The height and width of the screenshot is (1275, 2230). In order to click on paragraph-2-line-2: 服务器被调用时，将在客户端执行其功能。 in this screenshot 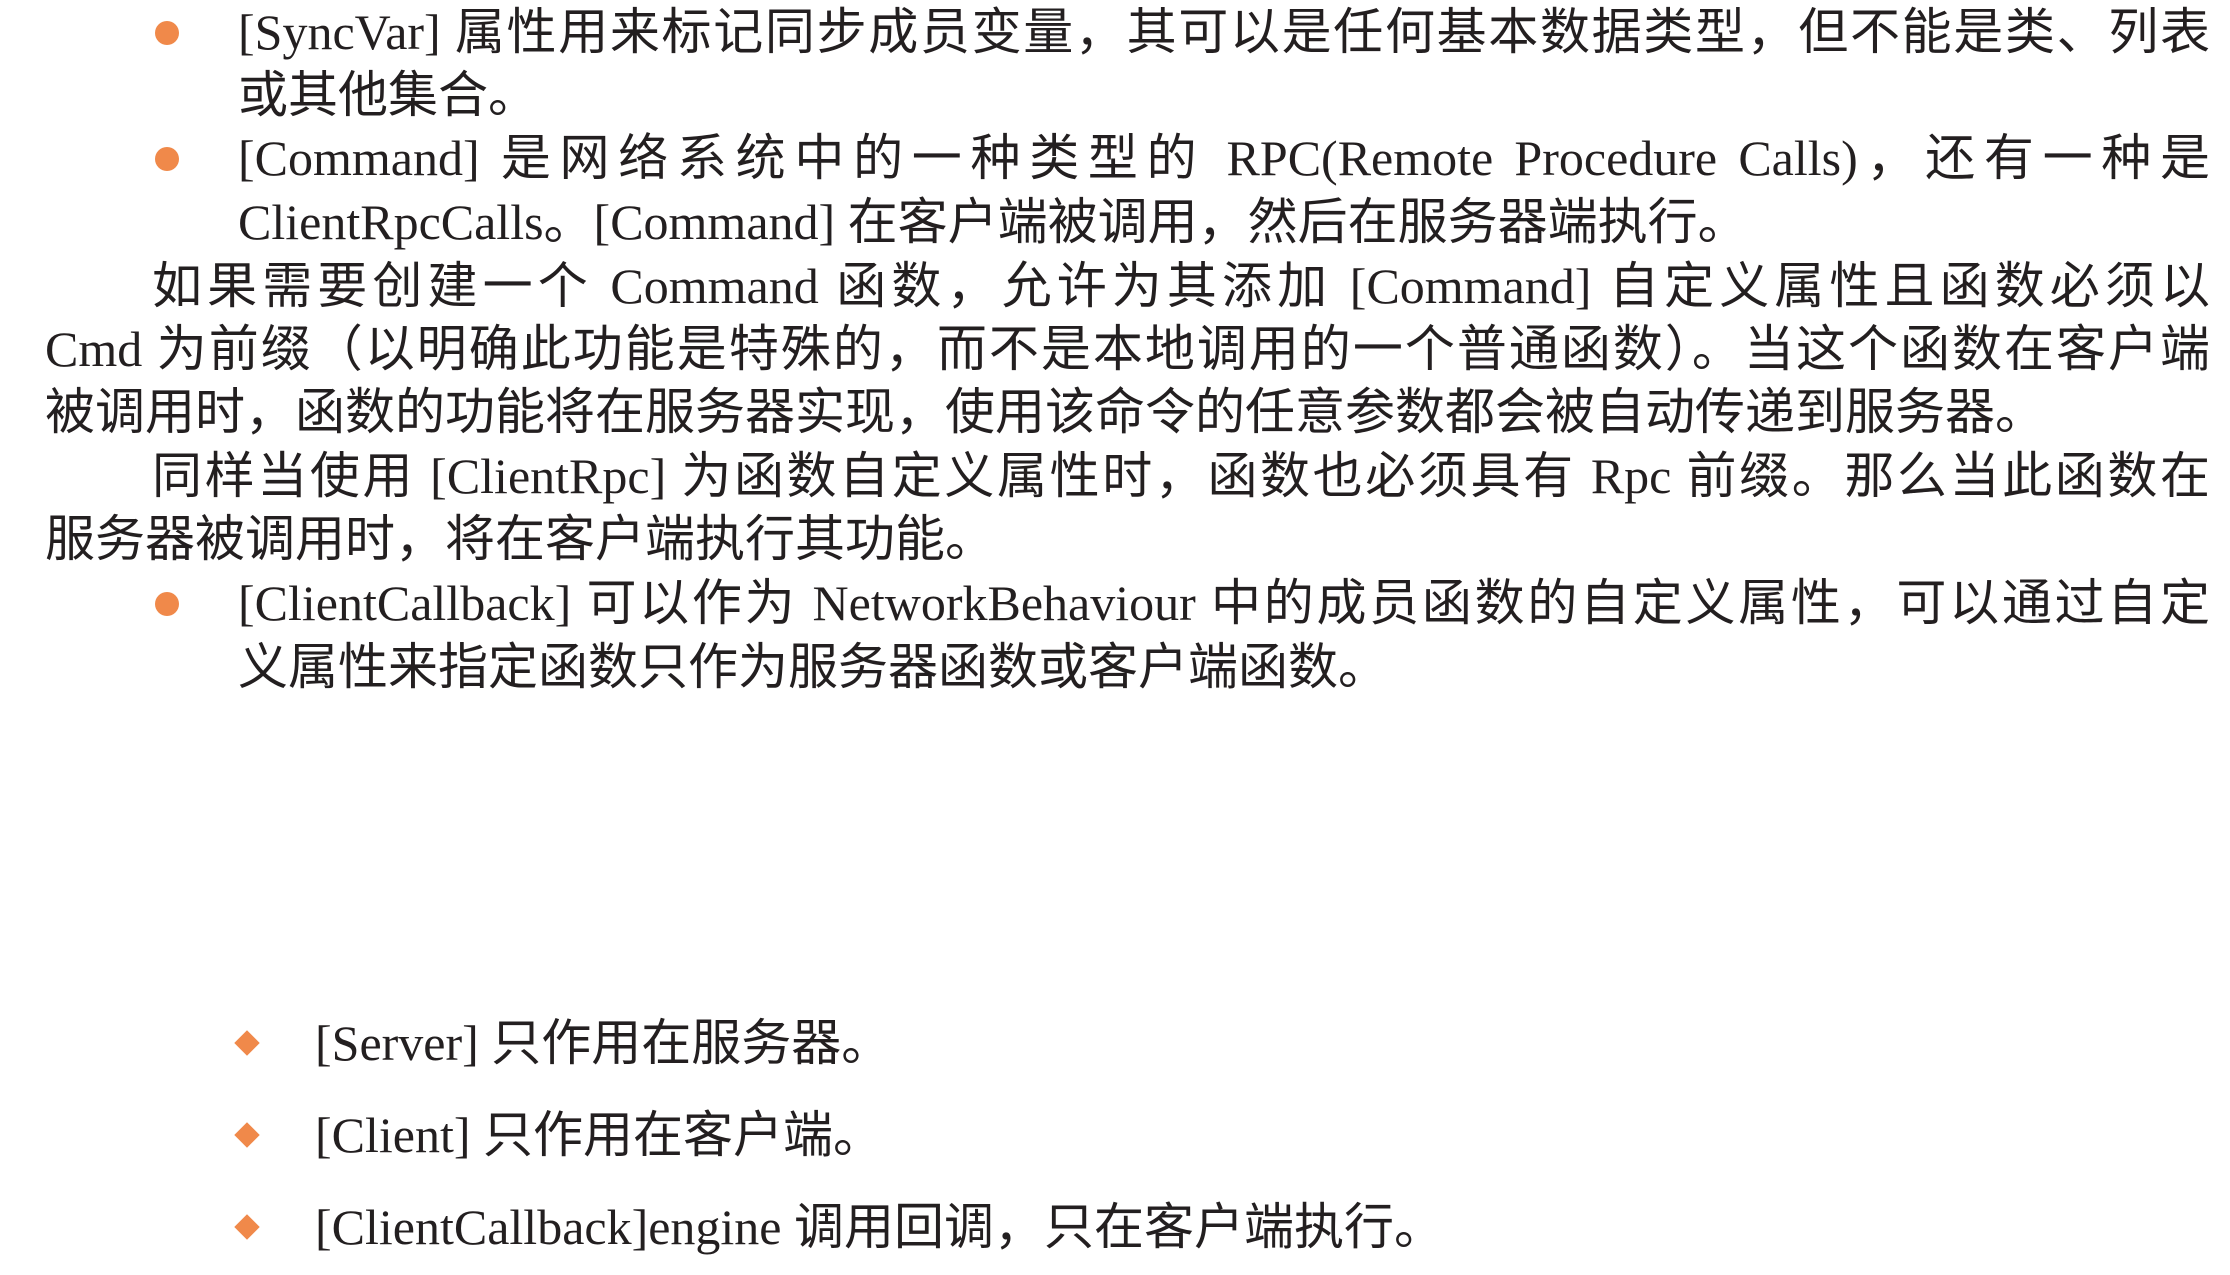, I will do `click(520, 539)`.